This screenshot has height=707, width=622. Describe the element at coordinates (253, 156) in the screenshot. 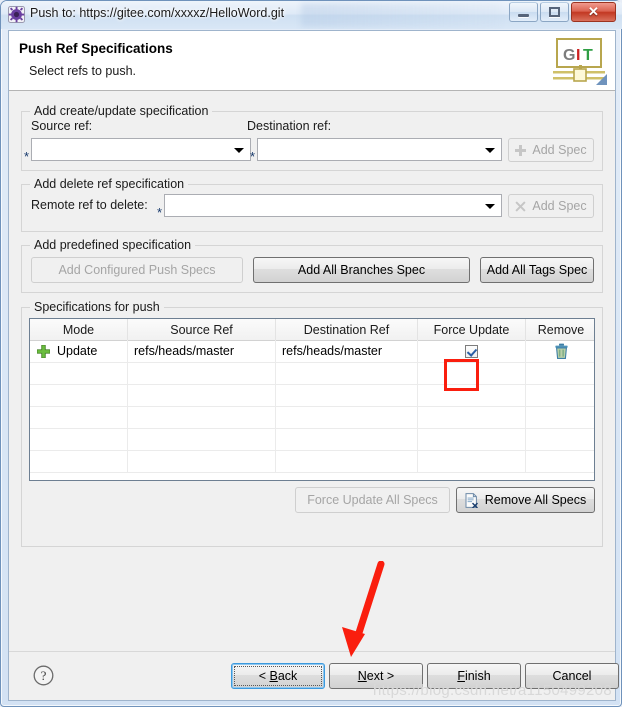

I see `destination-ref-required-marker: *` at that location.